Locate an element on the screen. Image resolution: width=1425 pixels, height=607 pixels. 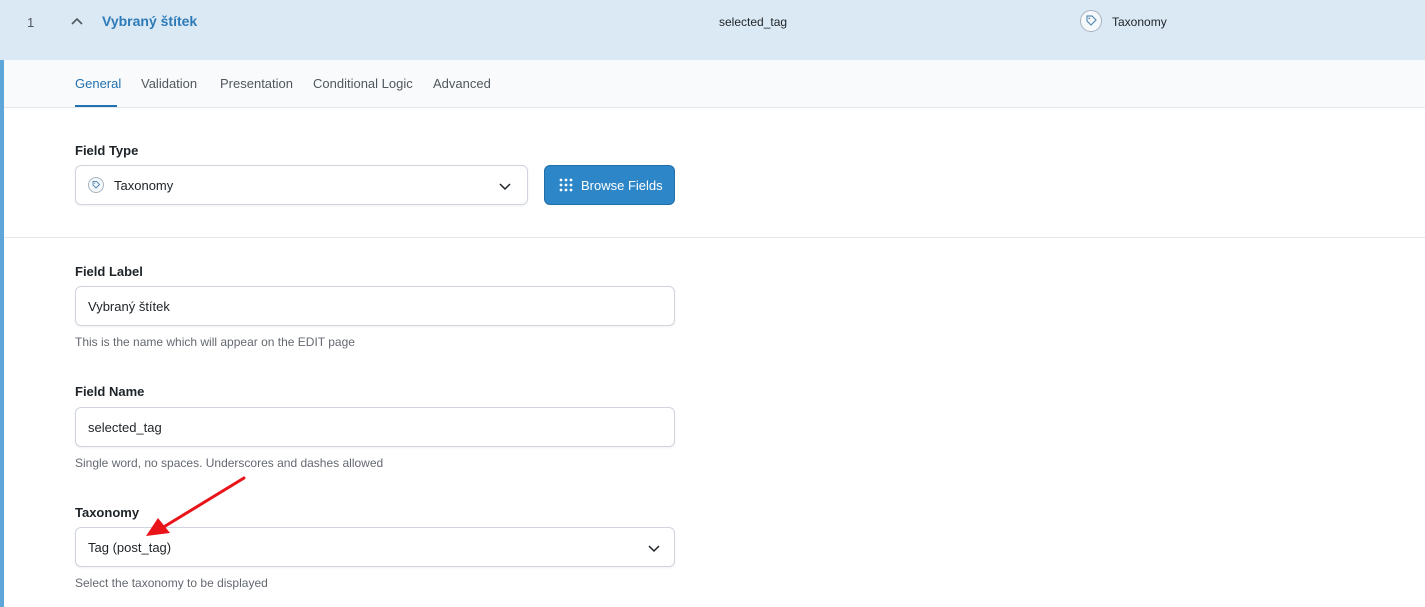
grid-icon is located at coordinates (566, 185).